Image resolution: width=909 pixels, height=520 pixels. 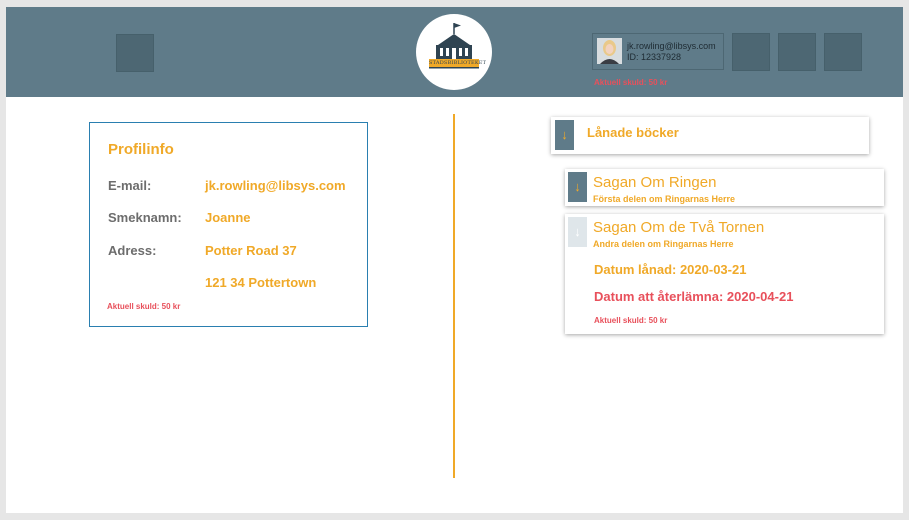 What do you see at coordinates (631, 320) in the screenshot?
I see `book-debt-text: Aktuell skuld: 50 kr` at bounding box center [631, 320].